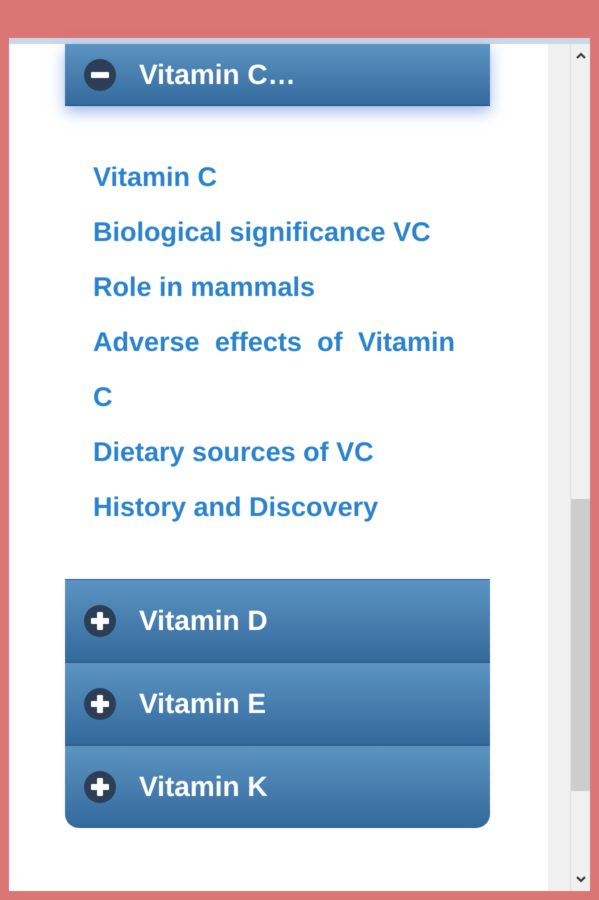 Image resolution: width=599 pixels, height=900 pixels. Describe the element at coordinates (274, 507) in the screenshot. I see `section-link: History and Discovery` at that location.